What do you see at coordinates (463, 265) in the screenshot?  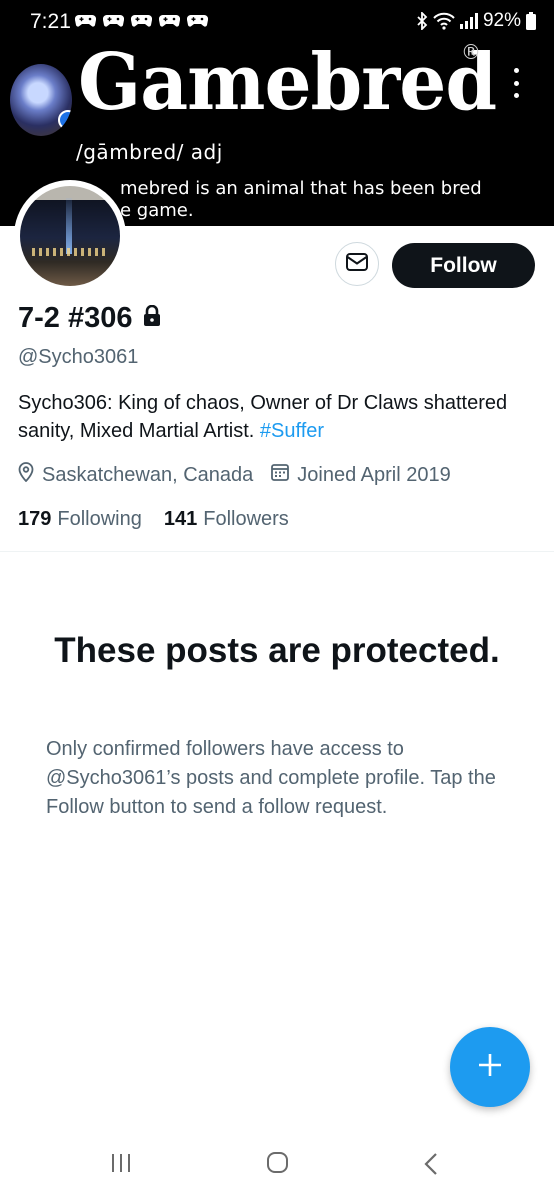 I see `follow-button: Follow` at bounding box center [463, 265].